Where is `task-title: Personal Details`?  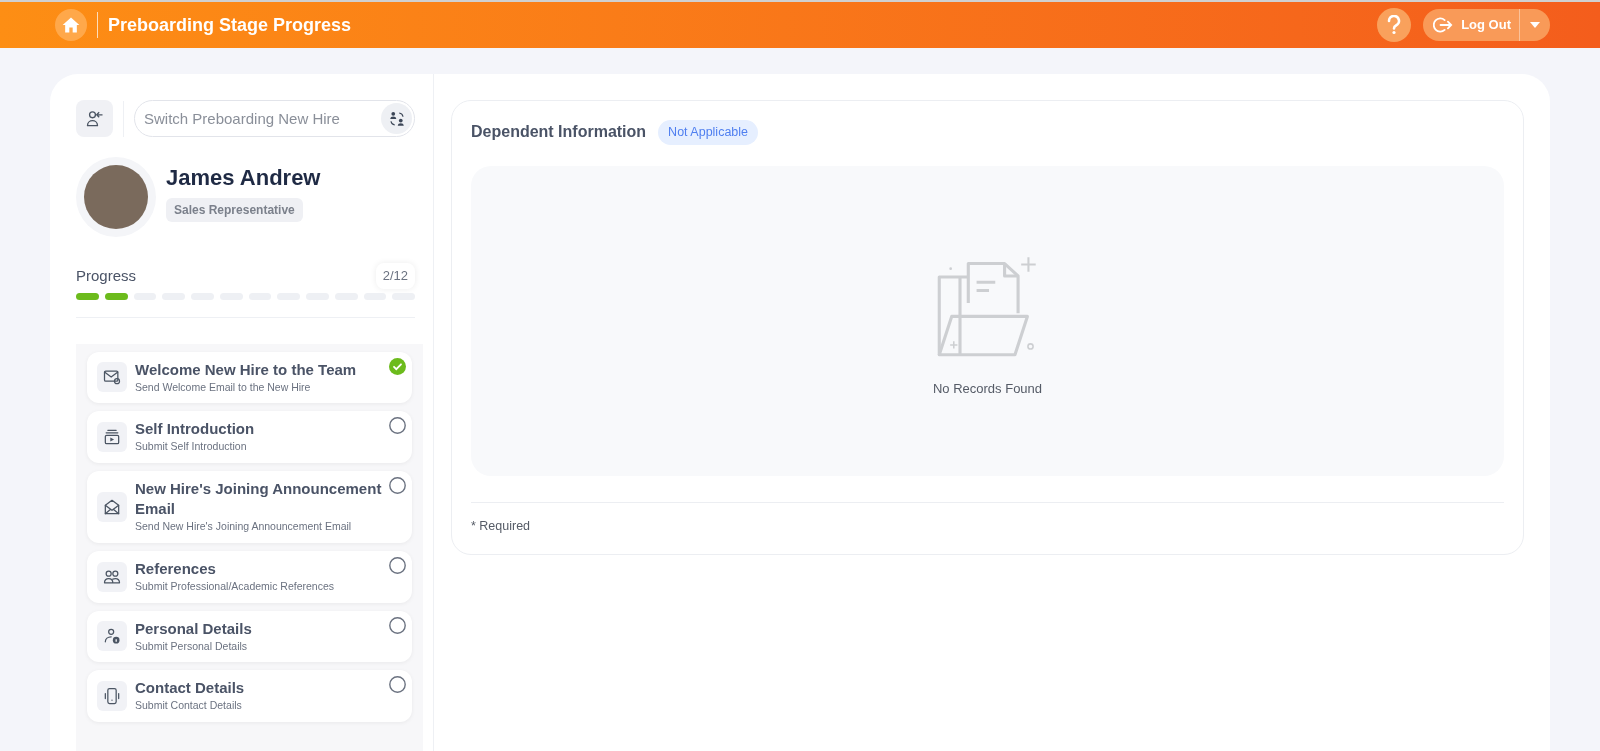 task-title: Personal Details is located at coordinates (193, 628).